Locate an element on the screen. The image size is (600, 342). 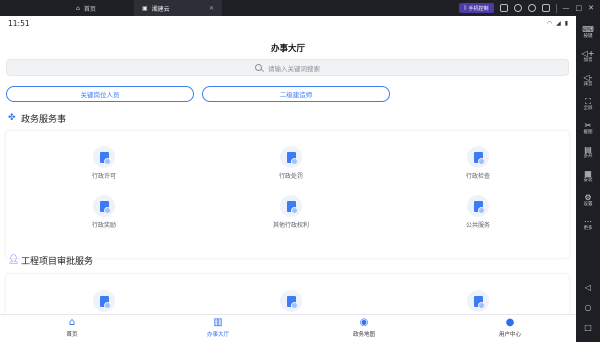
phone-icon: ▯ is located at coordinates (465, 8).